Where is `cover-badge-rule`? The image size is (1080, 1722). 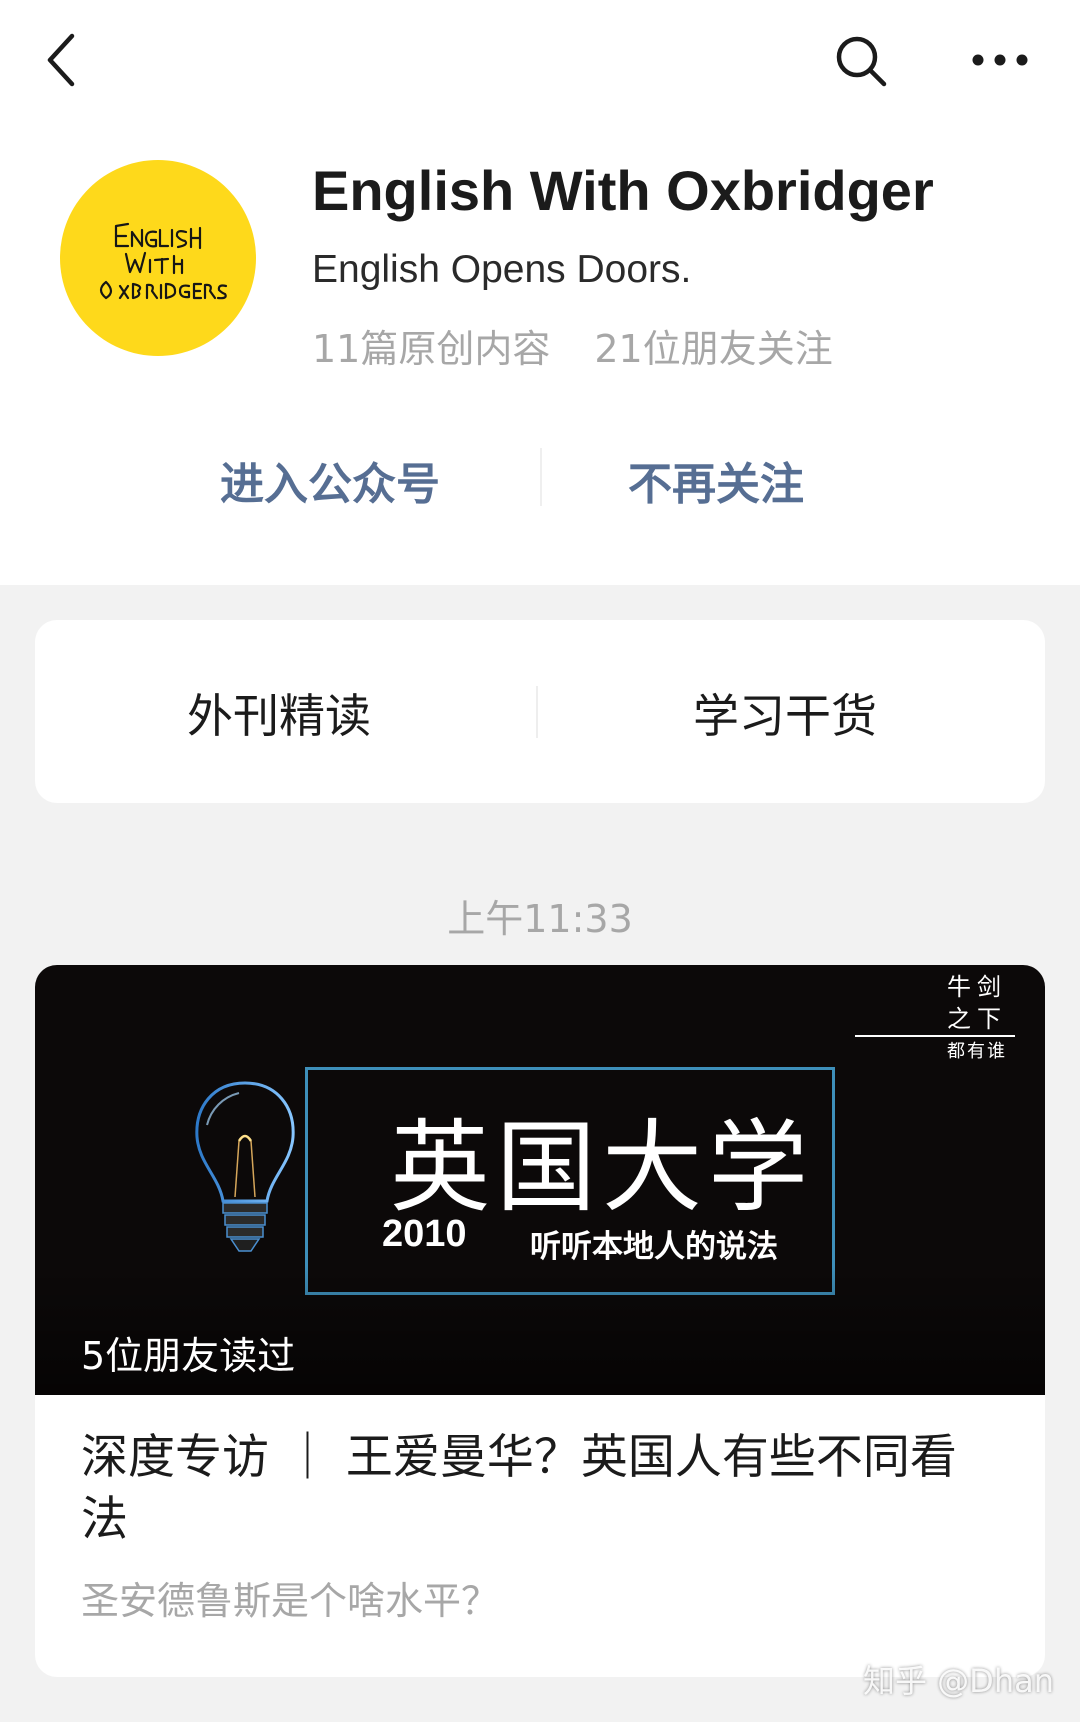
cover-badge-rule is located at coordinates (935, 1036).